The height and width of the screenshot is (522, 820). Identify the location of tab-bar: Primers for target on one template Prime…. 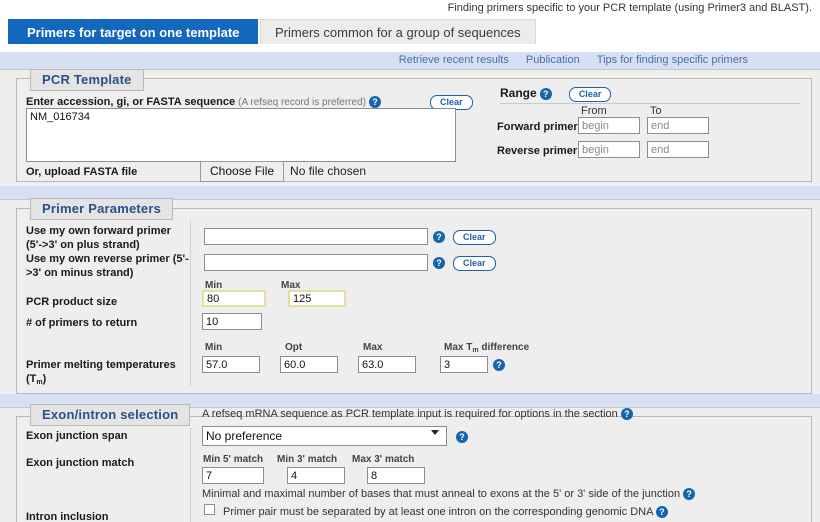
(410, 31).